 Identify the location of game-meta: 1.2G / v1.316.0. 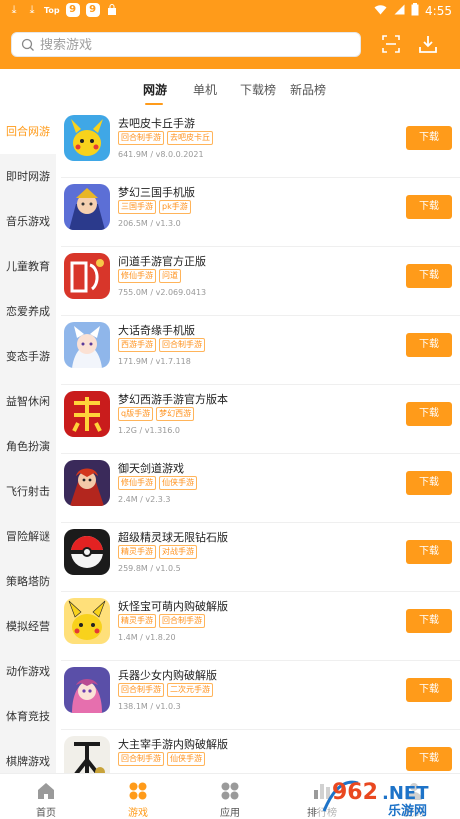
(149, 430).